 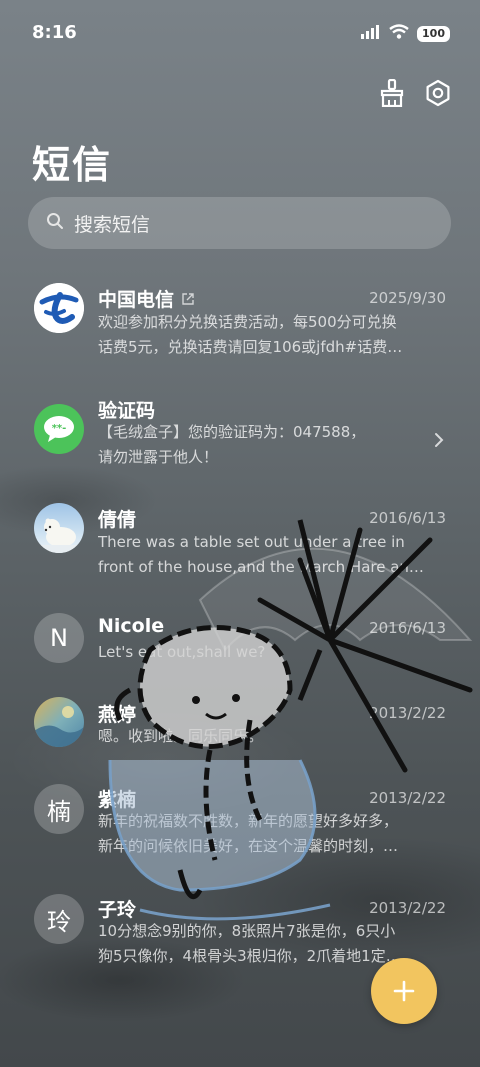 I want to click on conversation-name: 验证码, so click(x=127, y=411).